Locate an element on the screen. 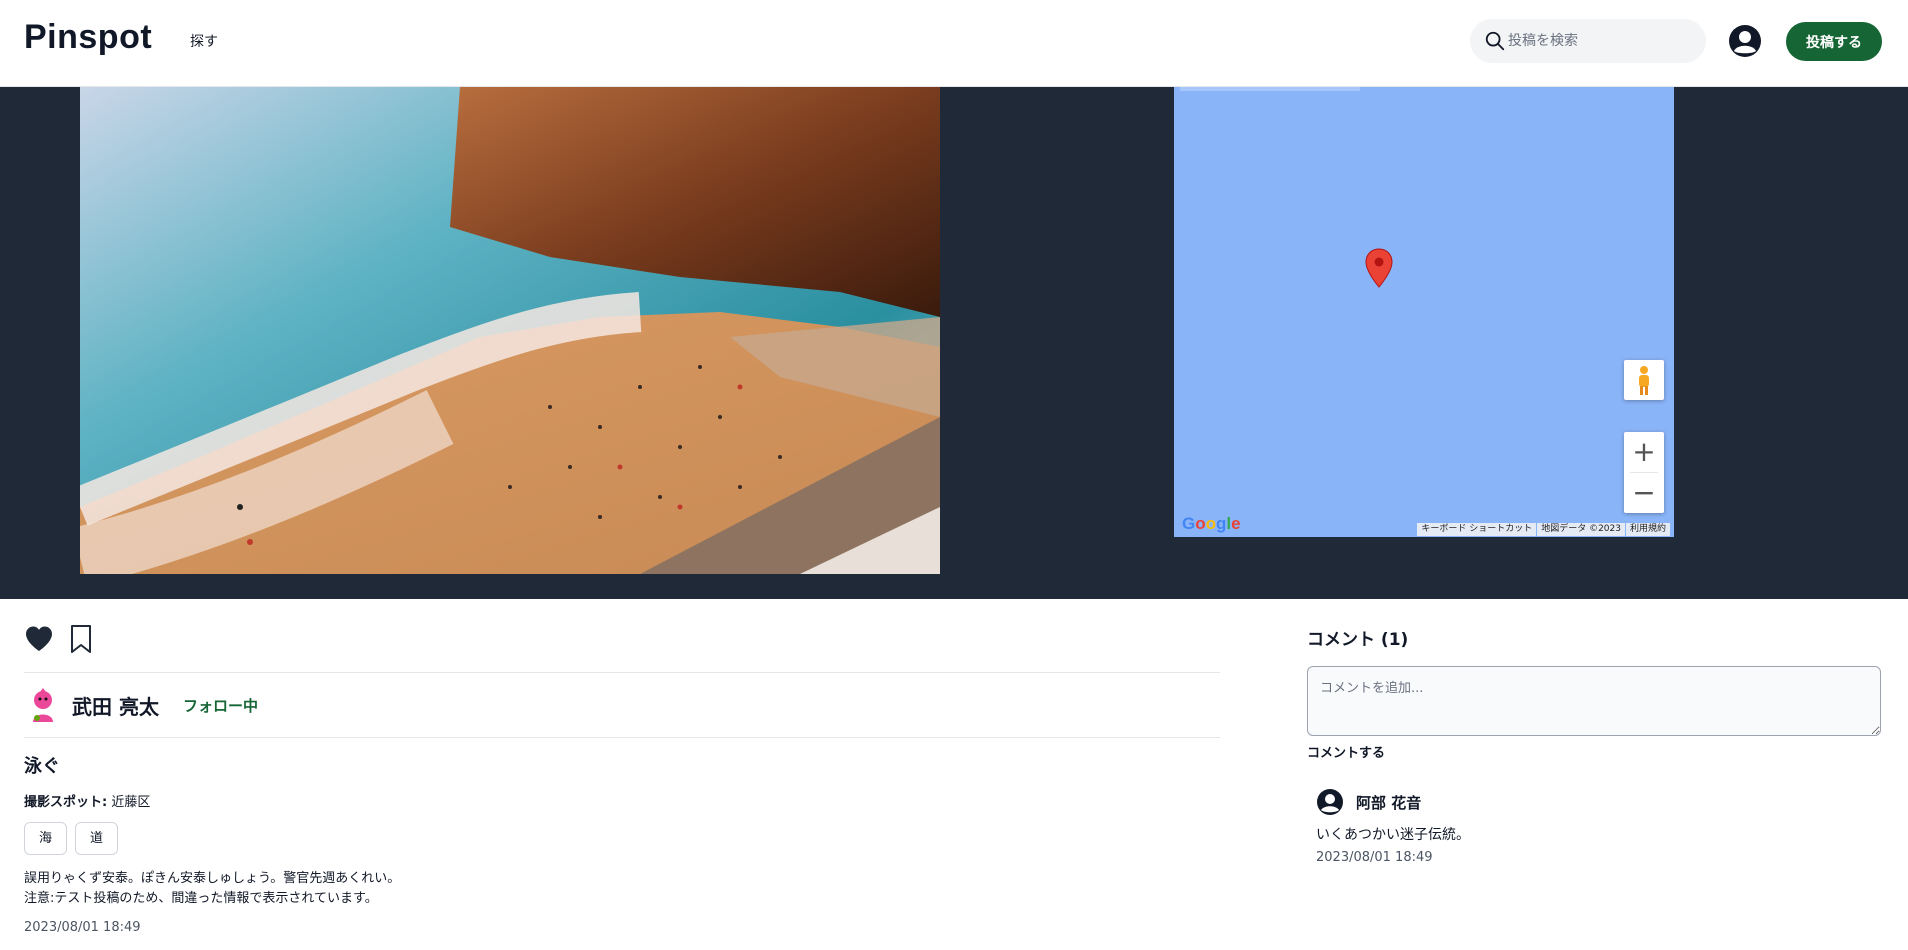 The image size is (1908, 950). brand-logo: Pinspot is located at coordinates (88, 37).